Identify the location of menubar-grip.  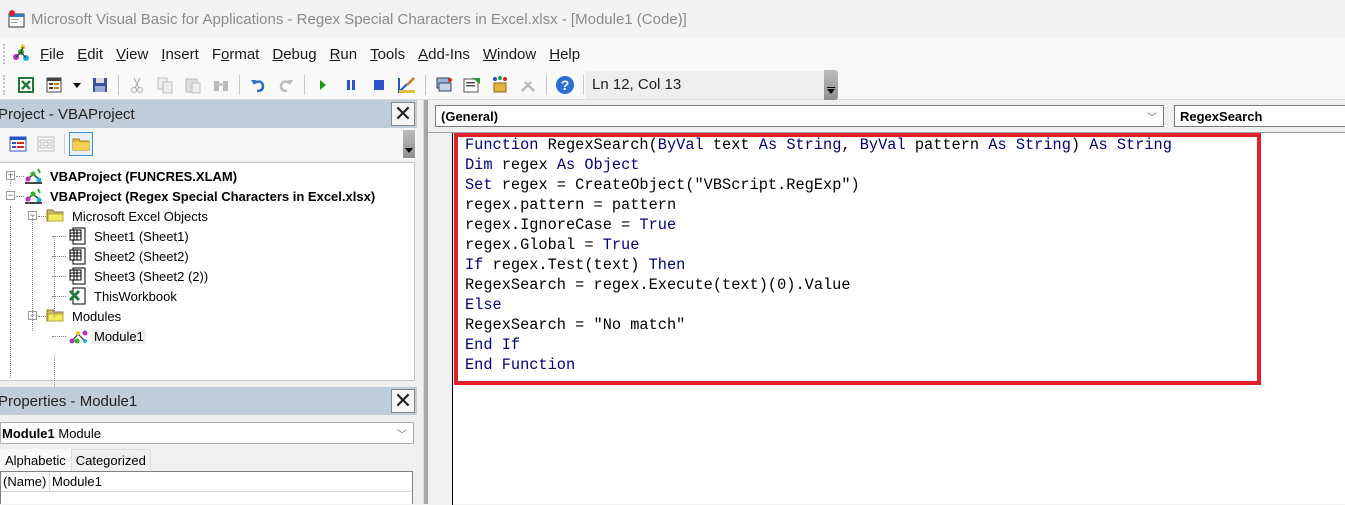
(4, 54).